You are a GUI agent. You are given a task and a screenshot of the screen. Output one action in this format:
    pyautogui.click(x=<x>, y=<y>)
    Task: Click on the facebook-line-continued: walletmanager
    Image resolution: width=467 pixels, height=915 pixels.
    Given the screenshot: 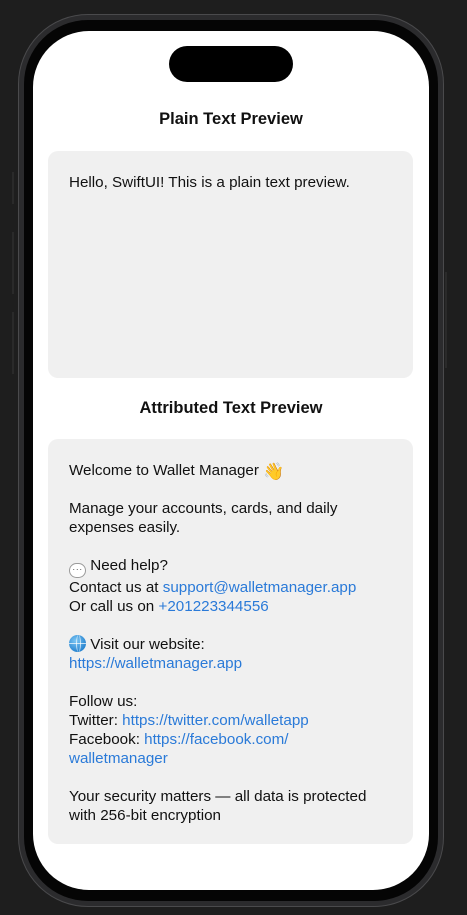 What is the action you would take?
    pyautogui.click(x=230, y=758)
    